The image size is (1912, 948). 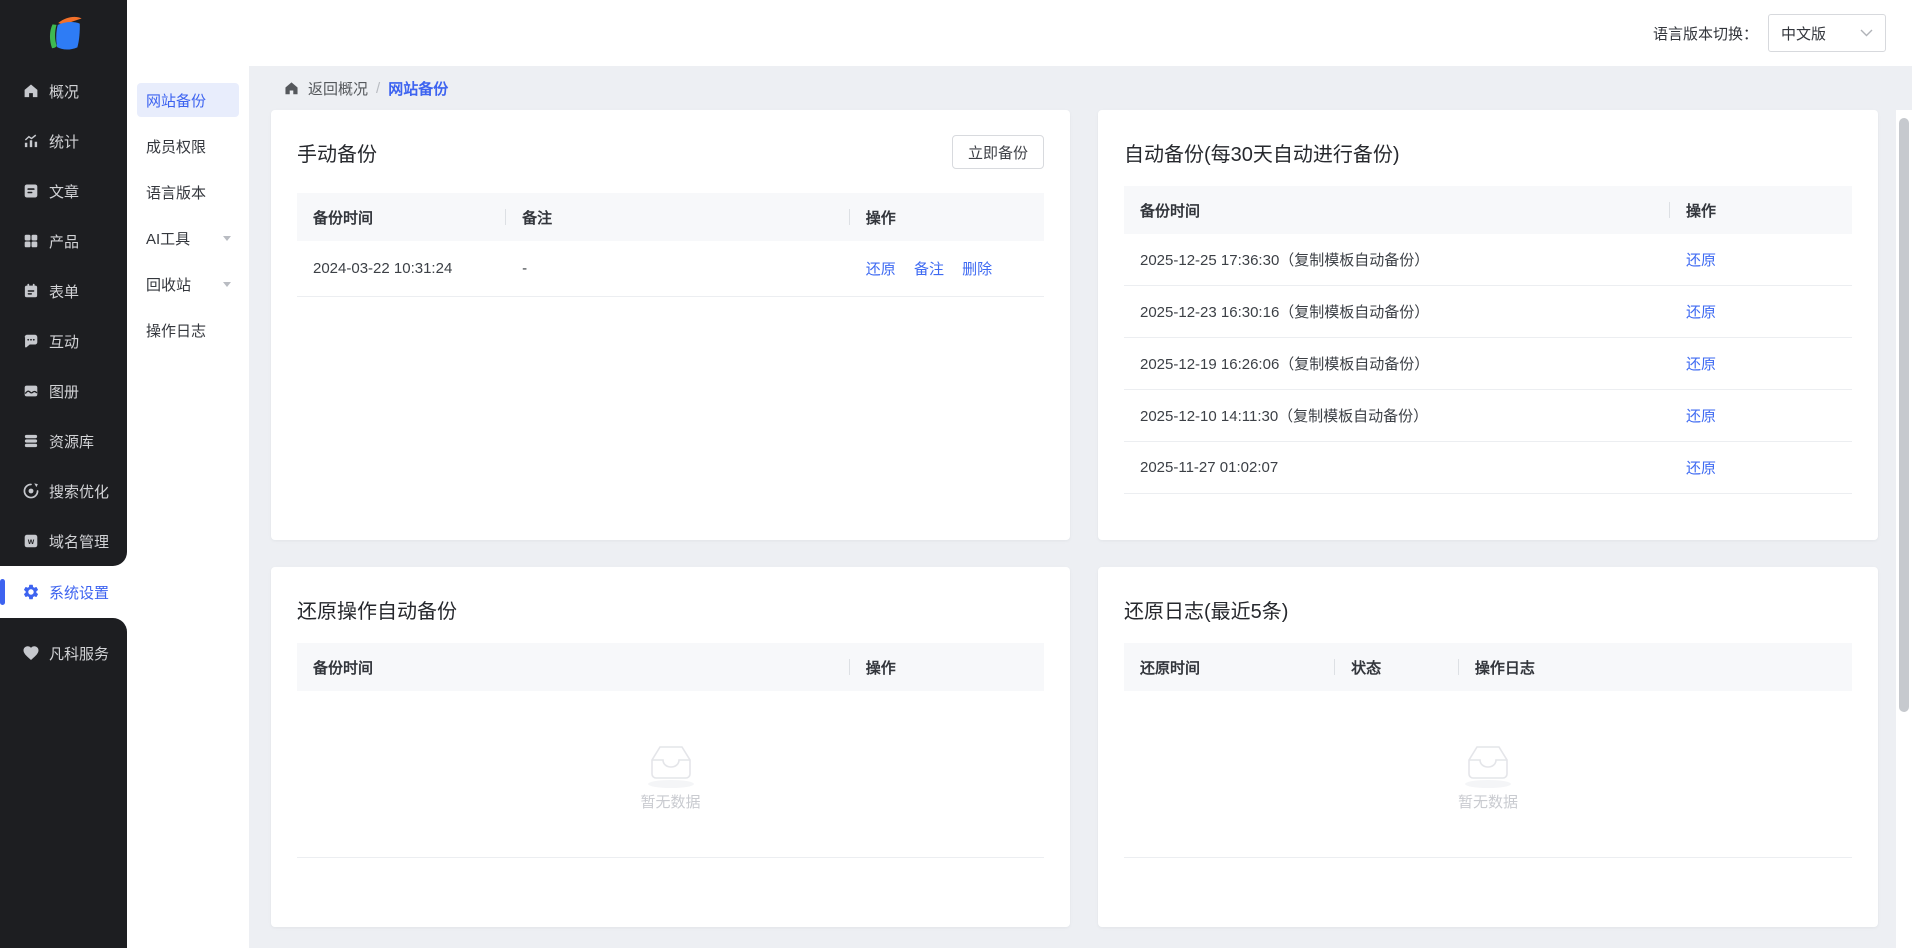 What do you see at coordinates (188, 507) in the screenshot?
I see `secondary-sidebar: 网站备份 成员权限 语言版本 AI工具 回收站 操作日志` at bounding box center [188, 507].